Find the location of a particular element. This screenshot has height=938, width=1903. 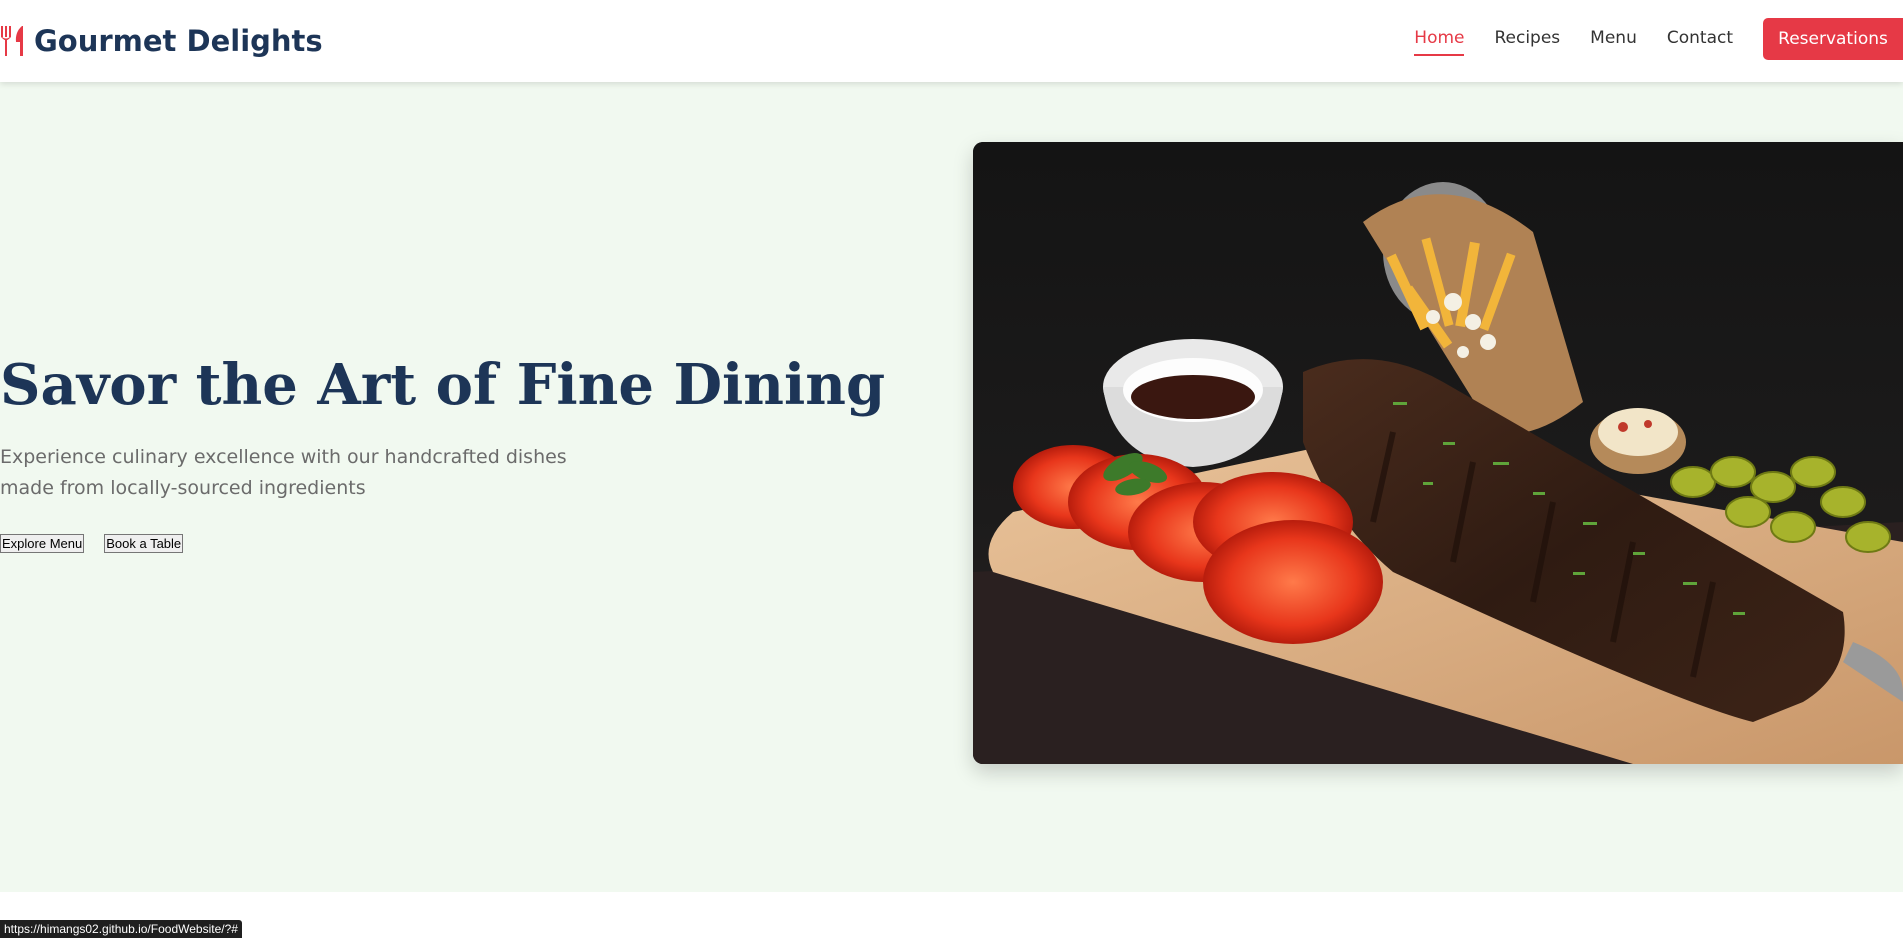

hero-actions: Explore Menu Book a Table is located at coordinates (101, 543).